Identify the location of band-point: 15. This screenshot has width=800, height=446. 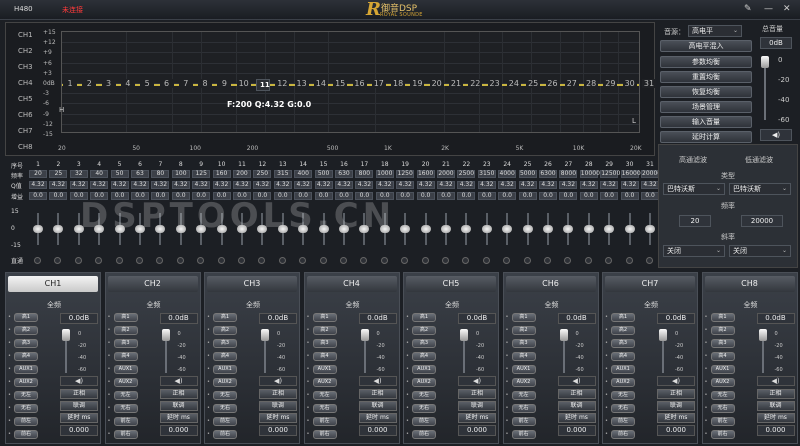
(340, 83).